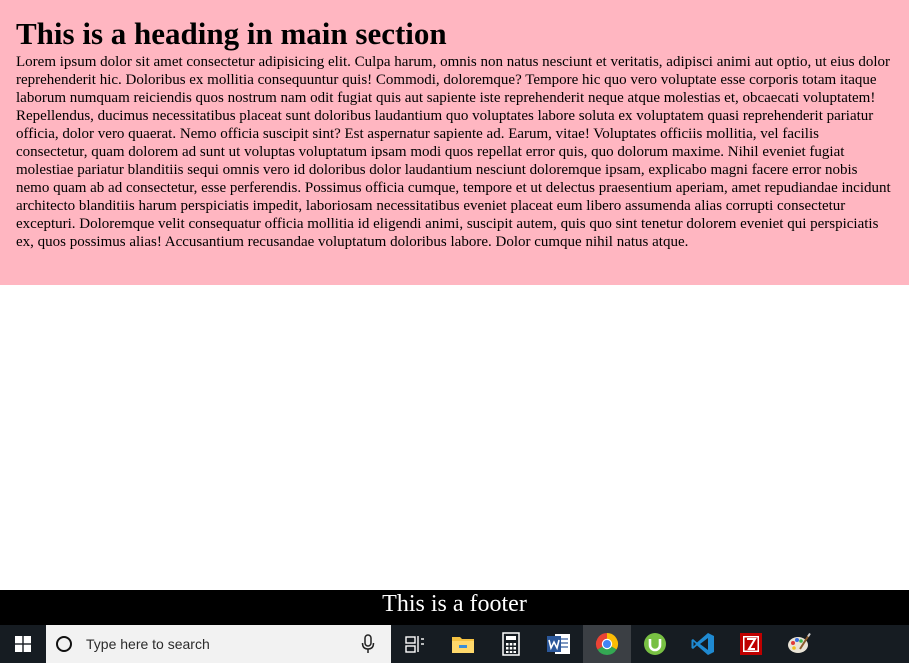 Image resolution: width=909 pixels, height=663 pixels. I want to click on task-view-icon, so click(414, 644).